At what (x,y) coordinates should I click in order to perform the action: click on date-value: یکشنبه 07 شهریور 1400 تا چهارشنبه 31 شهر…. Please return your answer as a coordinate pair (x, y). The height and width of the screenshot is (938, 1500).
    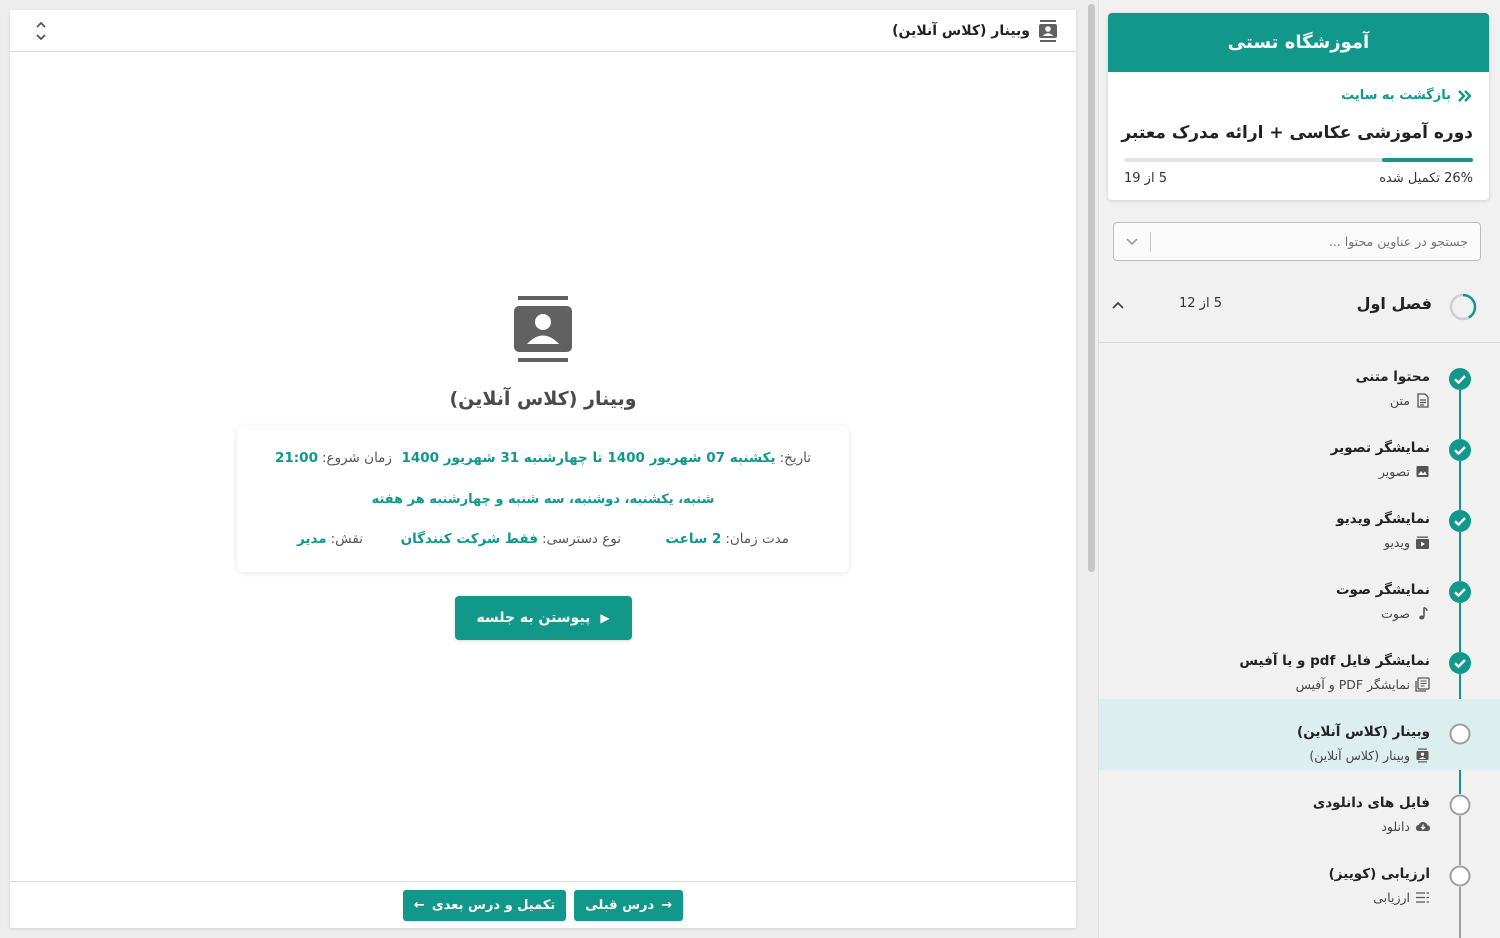
    Looking at the image, I should click on (588, 458).